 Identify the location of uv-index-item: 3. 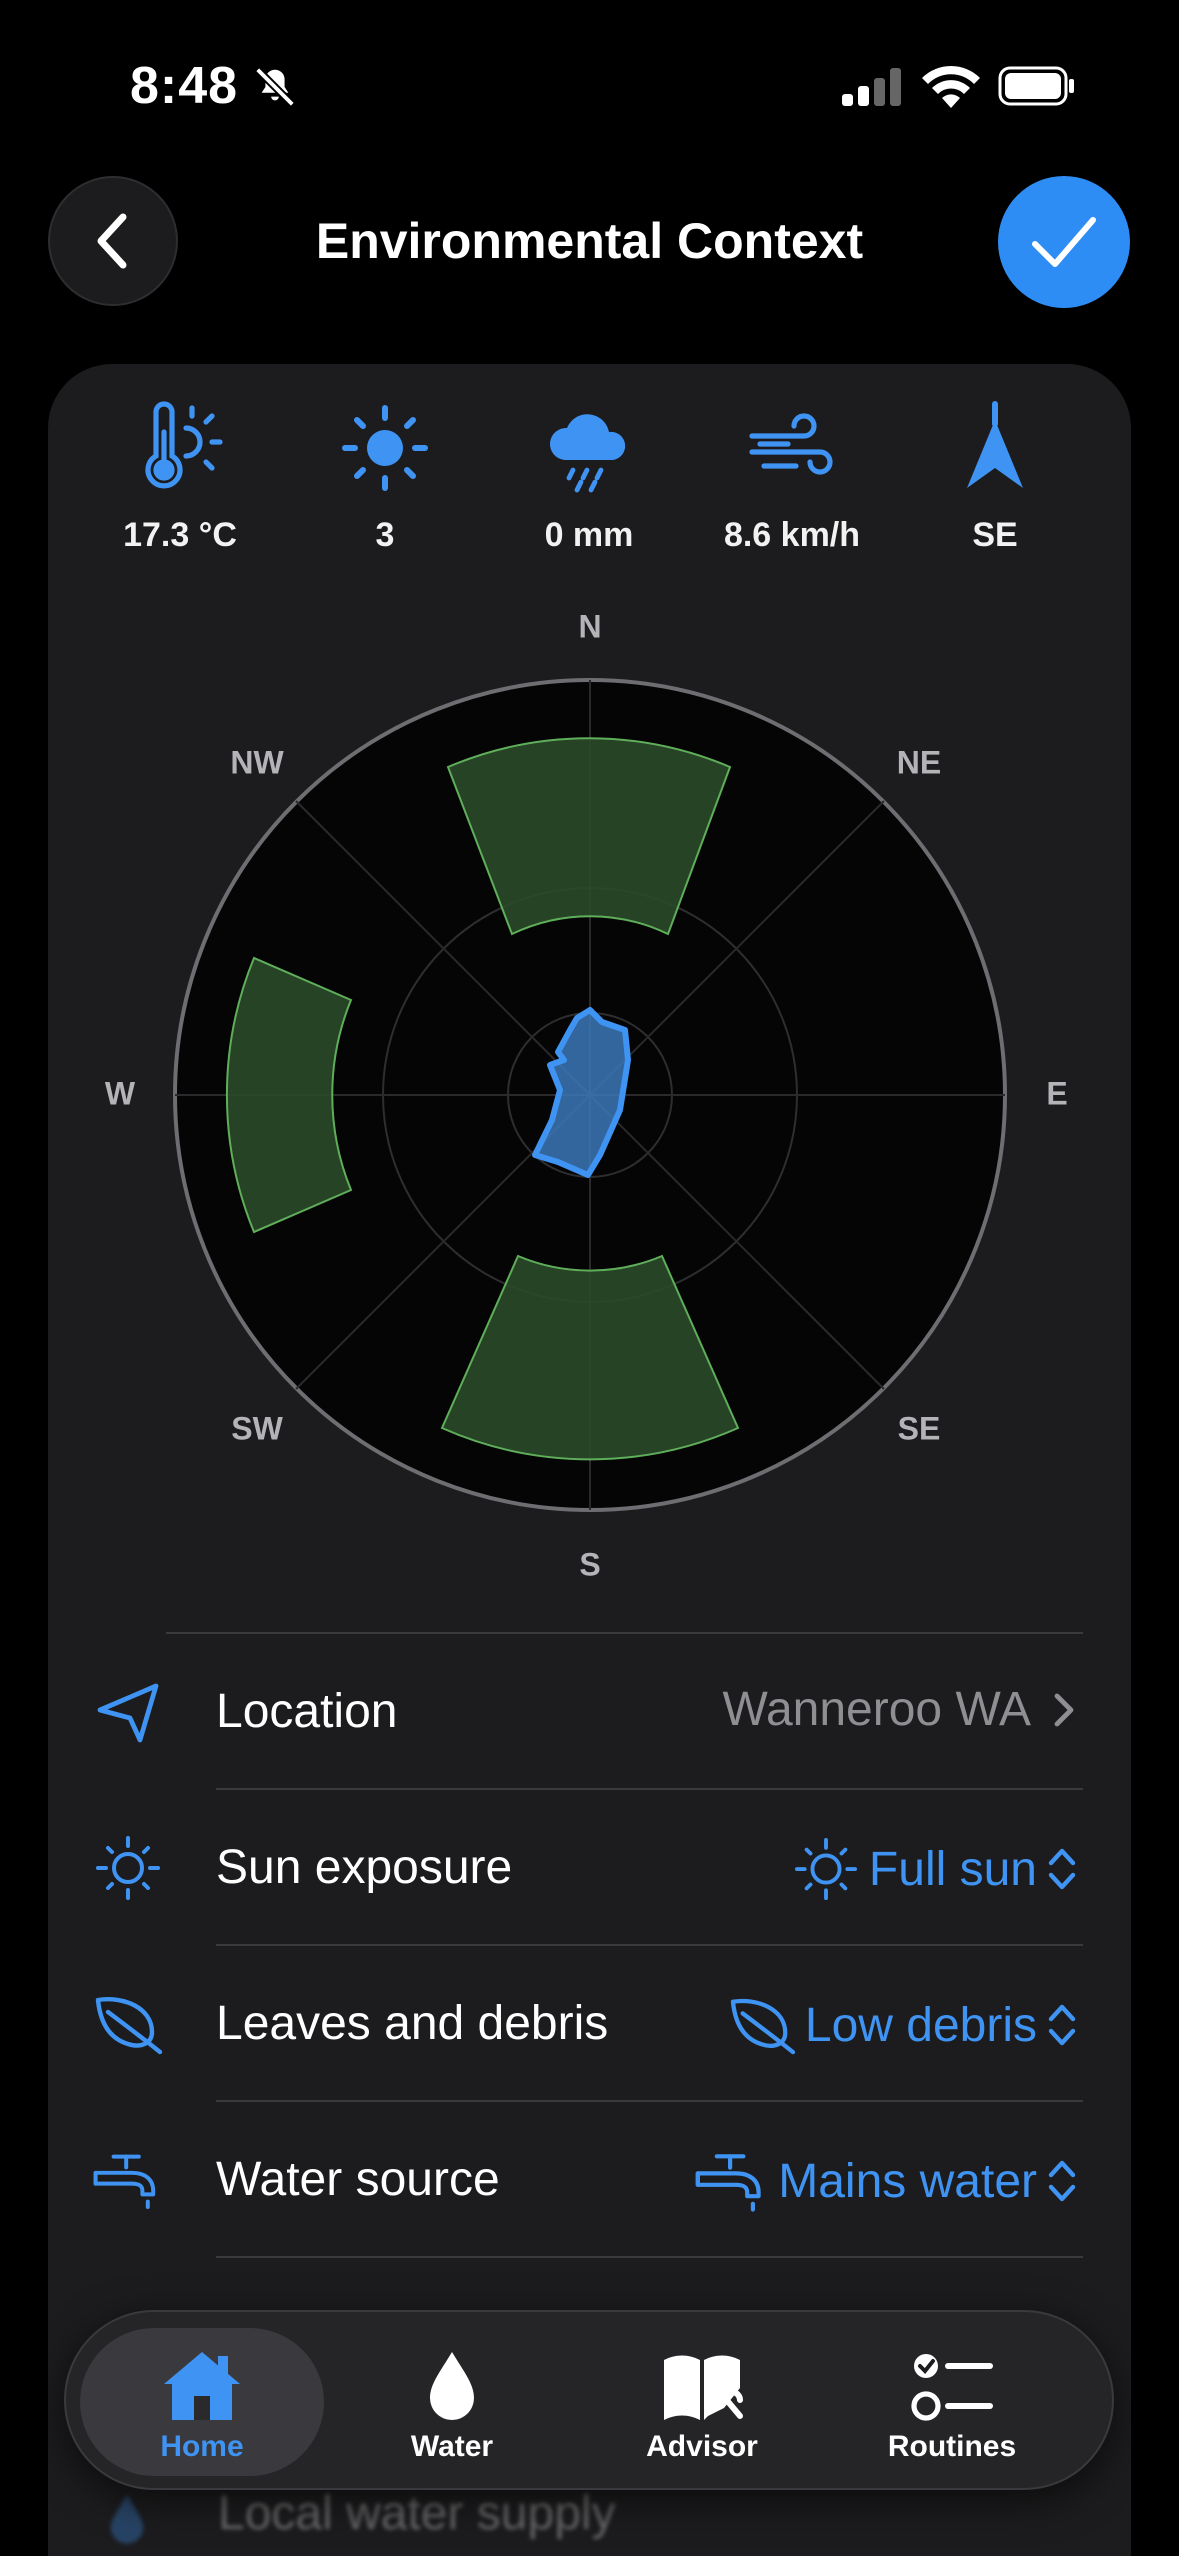
(385, 477).